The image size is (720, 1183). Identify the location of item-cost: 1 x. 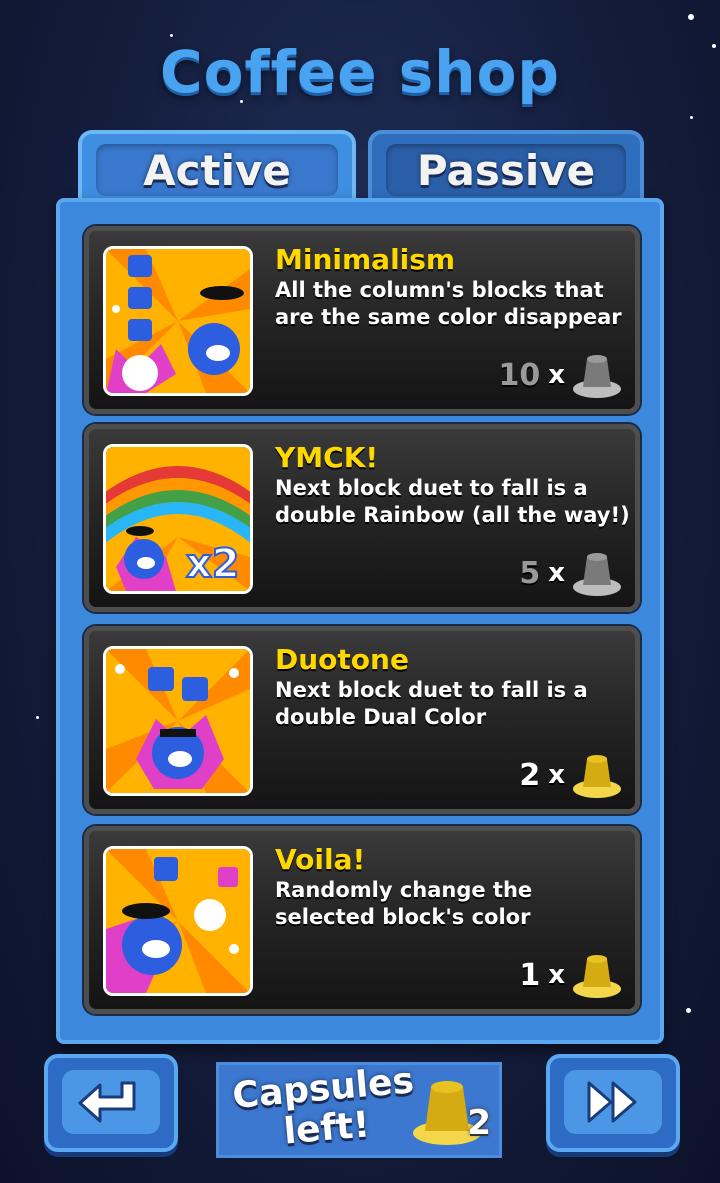
(571, 975).